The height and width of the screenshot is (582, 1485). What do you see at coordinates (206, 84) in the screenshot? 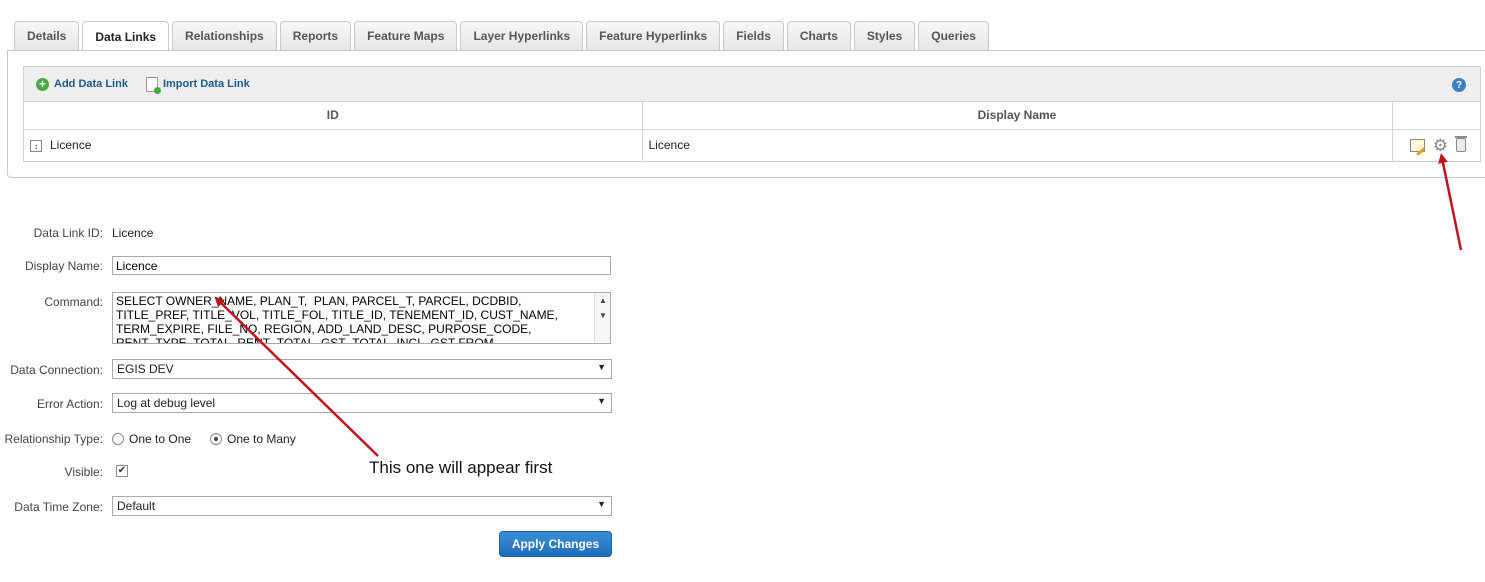
I see `import-data-link-label: Import Data Link` at bounding box center [206, 84].